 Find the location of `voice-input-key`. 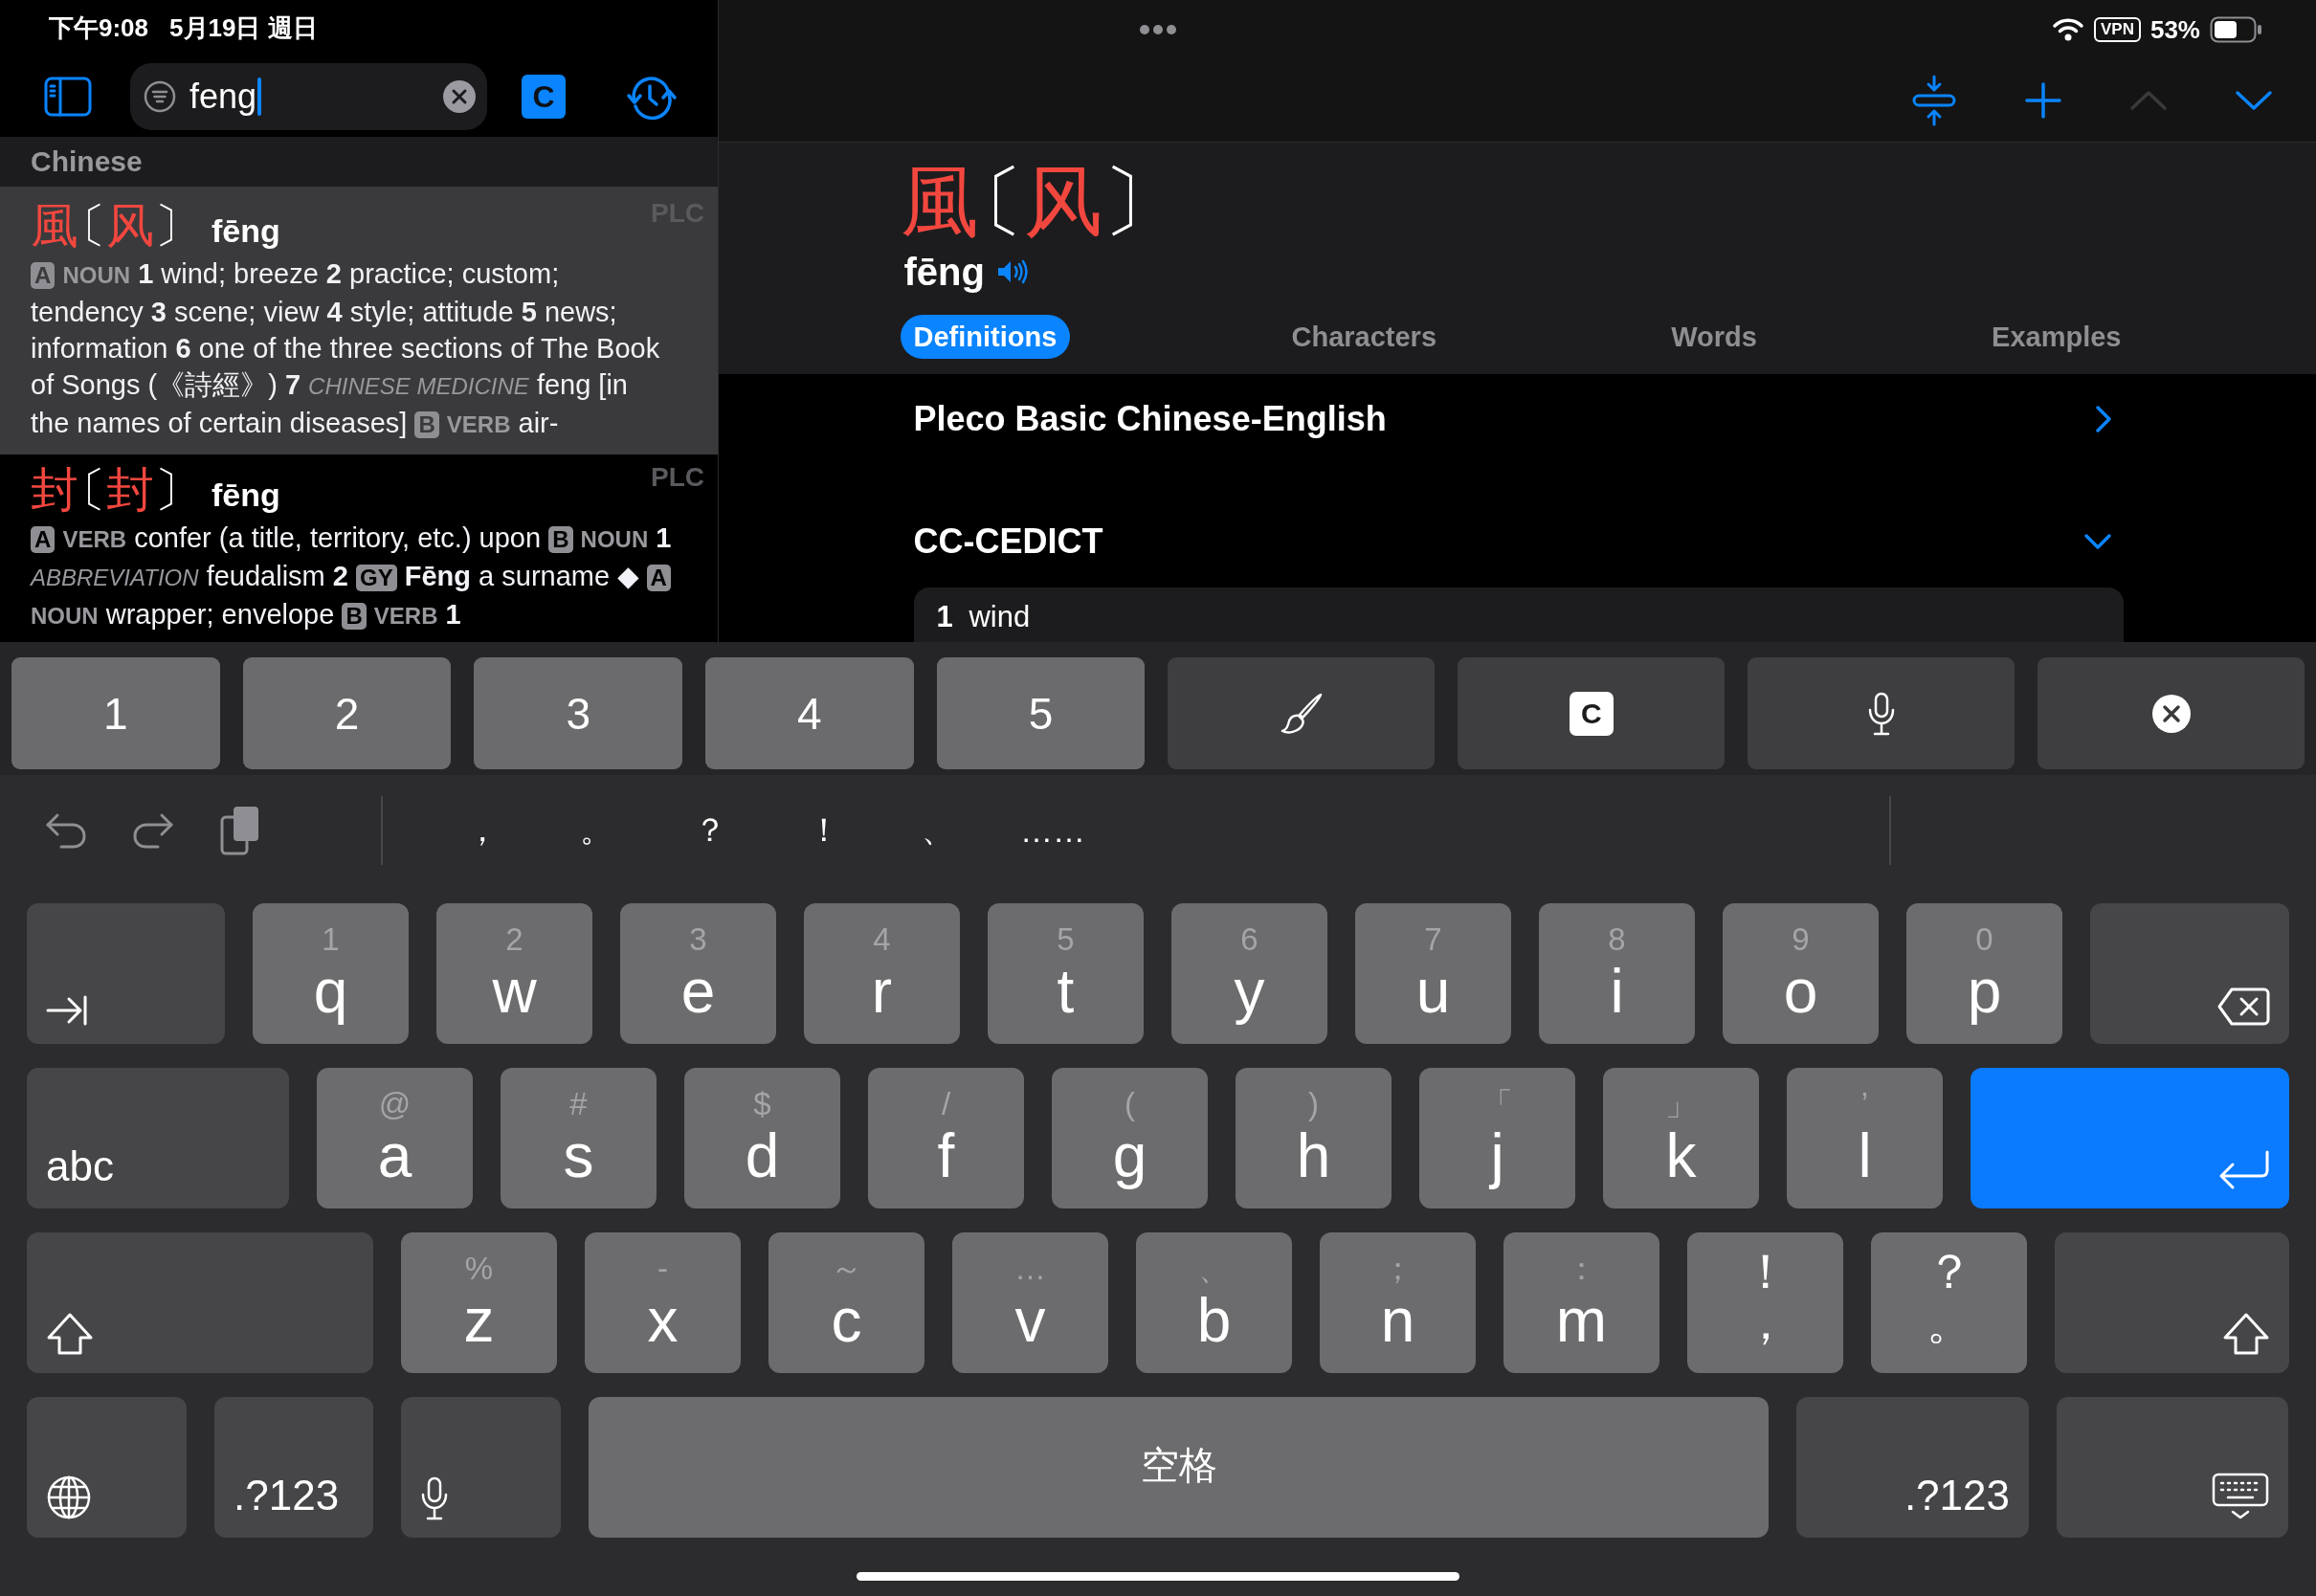

voice-input-key is located at coordinates (1882, 713).